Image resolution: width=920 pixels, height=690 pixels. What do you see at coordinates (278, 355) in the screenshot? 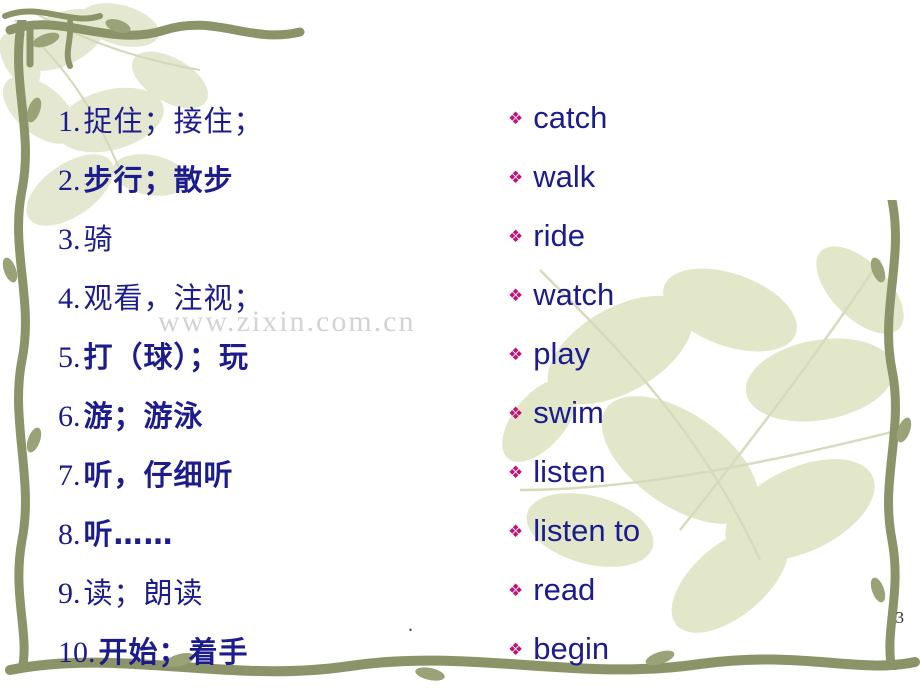
I see `list-item-cn-5: 5. 打（球）；玩` at bounding box center [278, 355].